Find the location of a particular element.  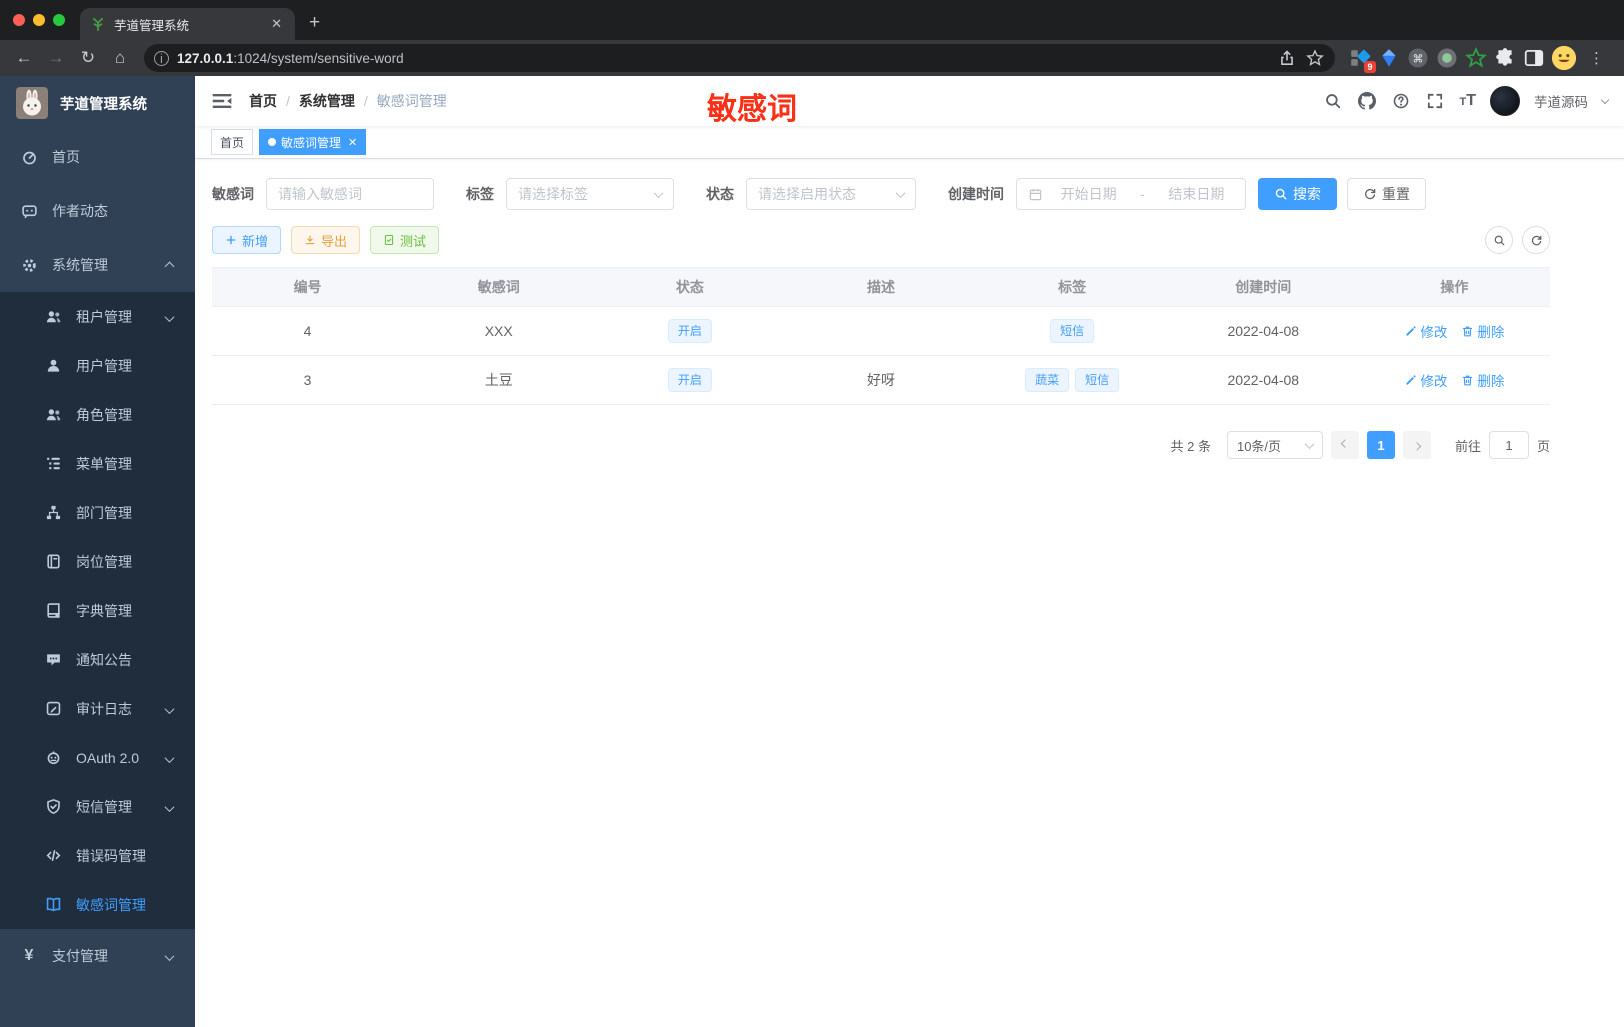

sidebar-item-notice: 通知公告 is located at coordinates (97, 659).